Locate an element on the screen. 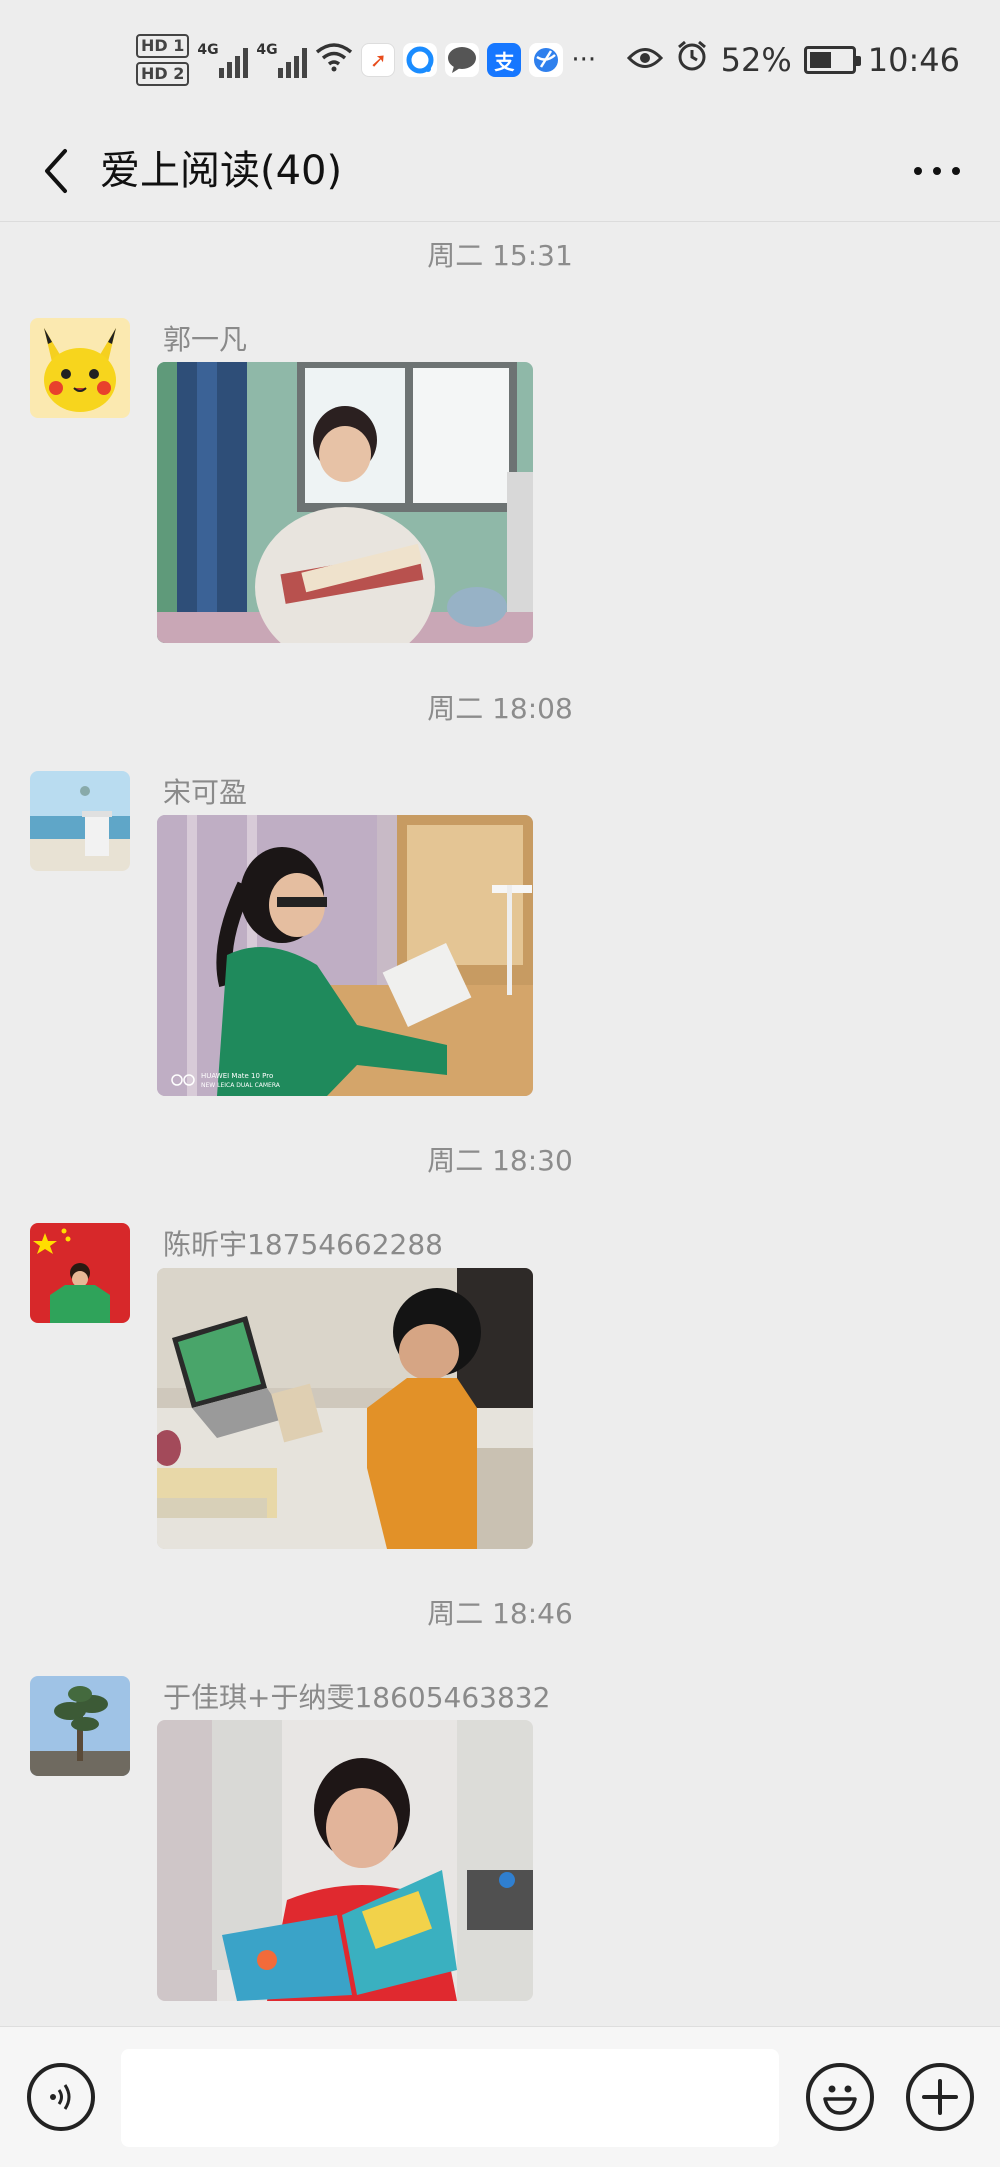  plus-icon is located at coordinates (940, 2097).